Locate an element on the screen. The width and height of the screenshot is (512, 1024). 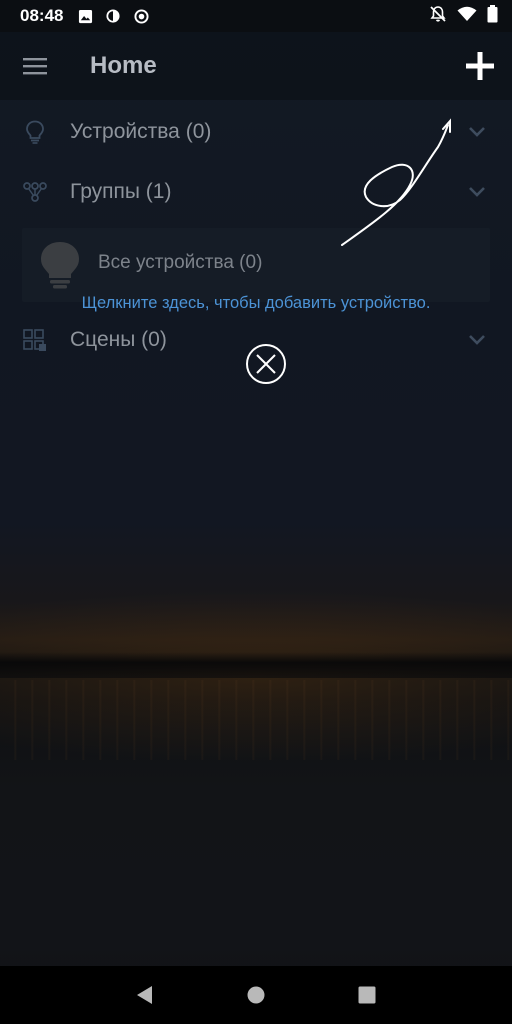
recents-button is located at coordinates (367, 995).